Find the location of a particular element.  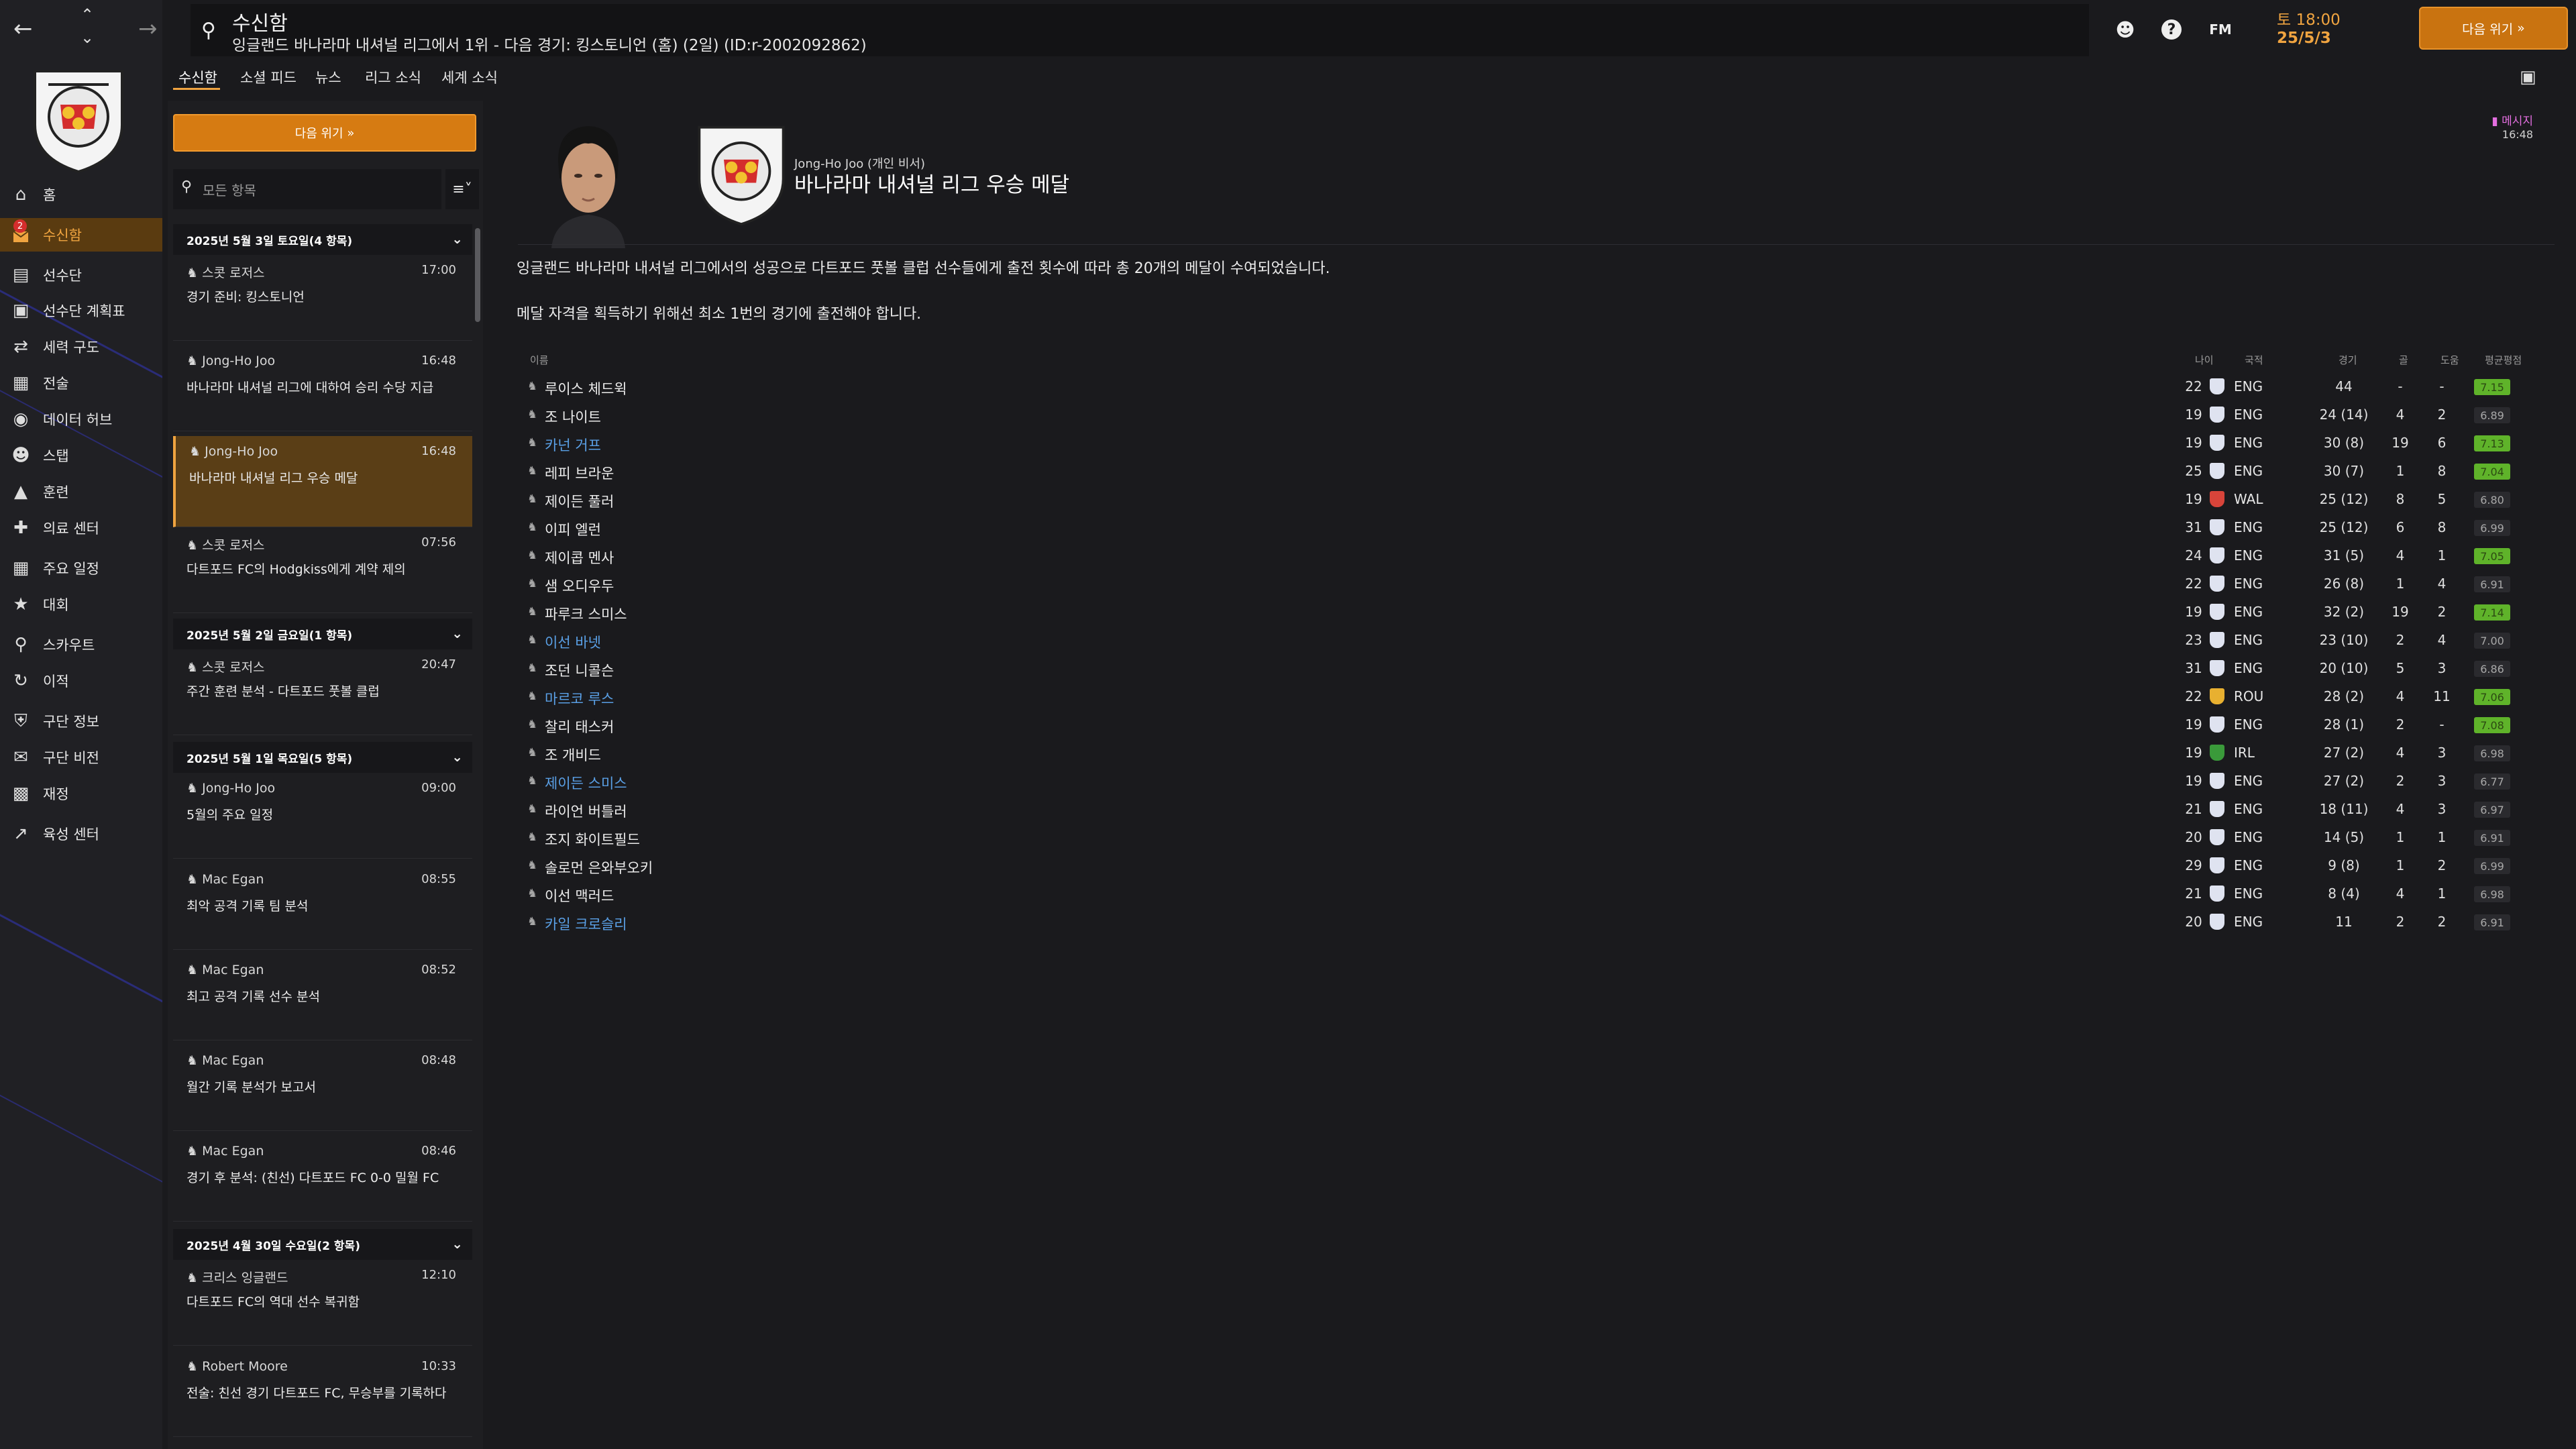

table-row: ♞ 이선 맥러드 21 ENG 8 (4) 4 1 6.98 is located at coordinates (1537, 894).